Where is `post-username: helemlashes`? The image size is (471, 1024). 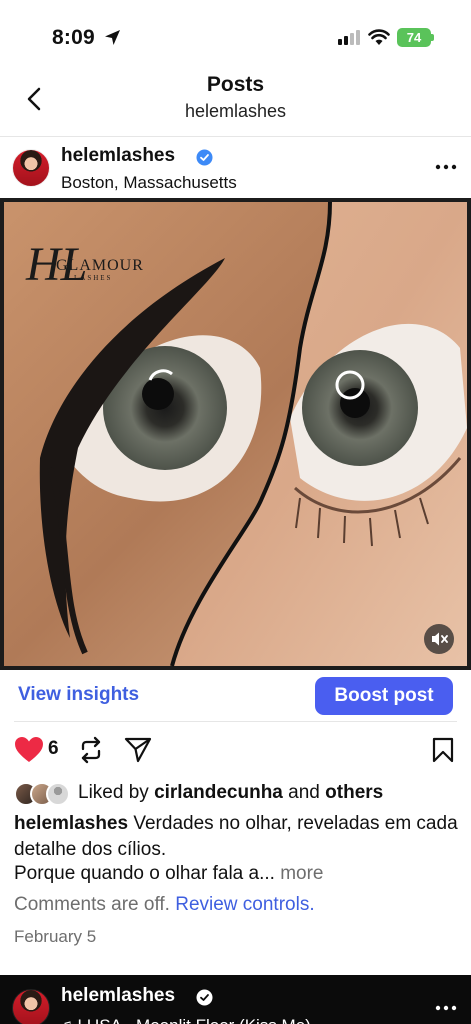
post-username: helemlashes is located at coordinates (118, 156).